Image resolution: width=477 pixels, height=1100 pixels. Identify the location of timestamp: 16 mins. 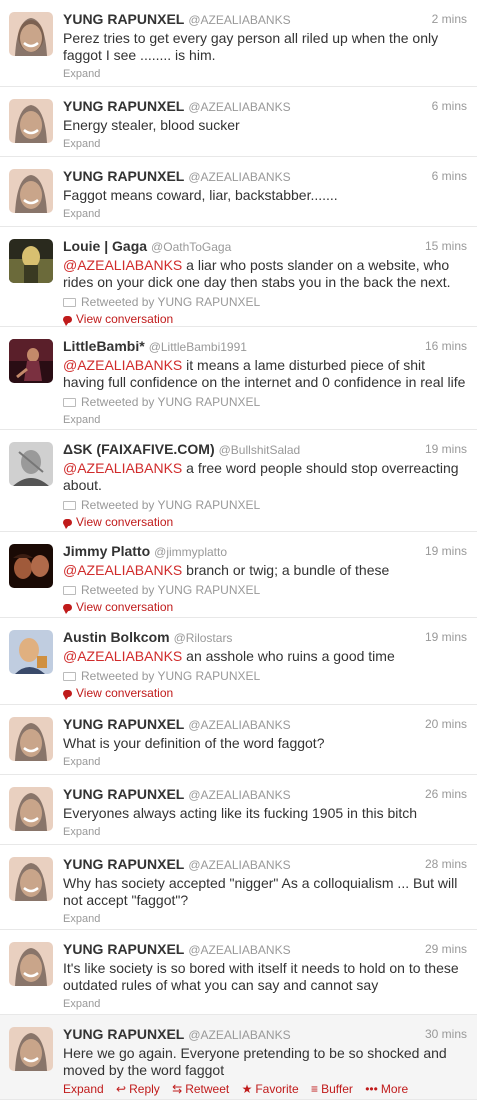
(446, 346).